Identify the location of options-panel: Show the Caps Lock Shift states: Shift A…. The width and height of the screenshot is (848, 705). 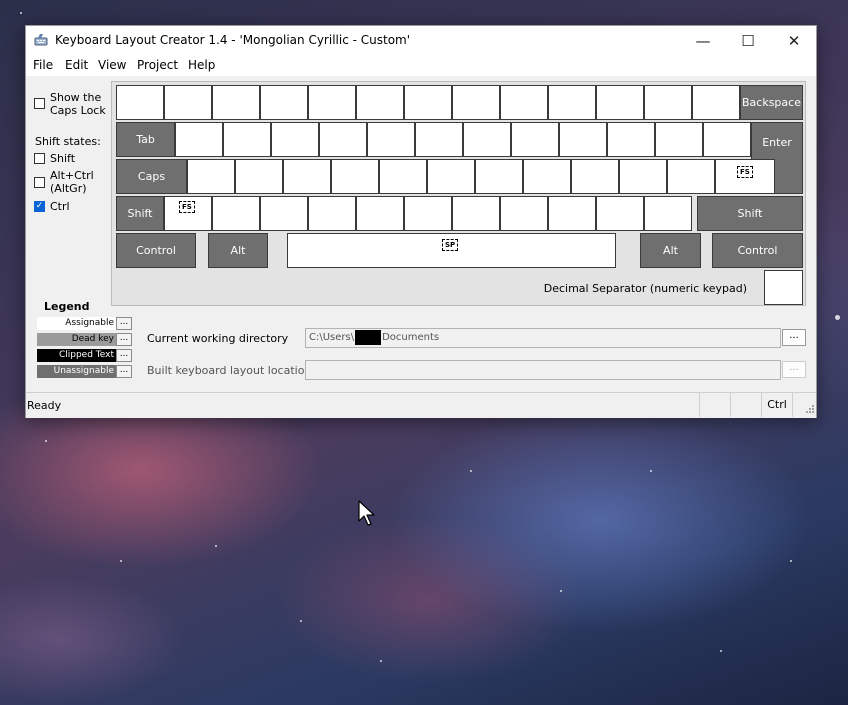
(68, 188).